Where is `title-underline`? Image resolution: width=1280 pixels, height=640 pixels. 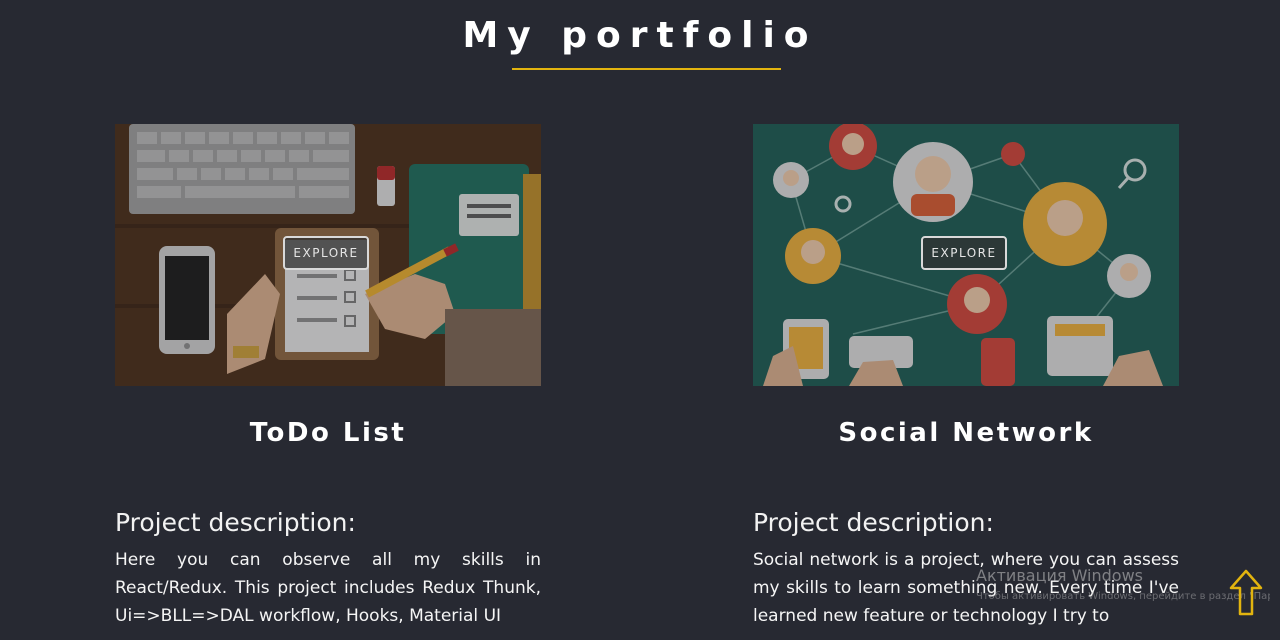
title-underline is located at coordinates (646, 69).